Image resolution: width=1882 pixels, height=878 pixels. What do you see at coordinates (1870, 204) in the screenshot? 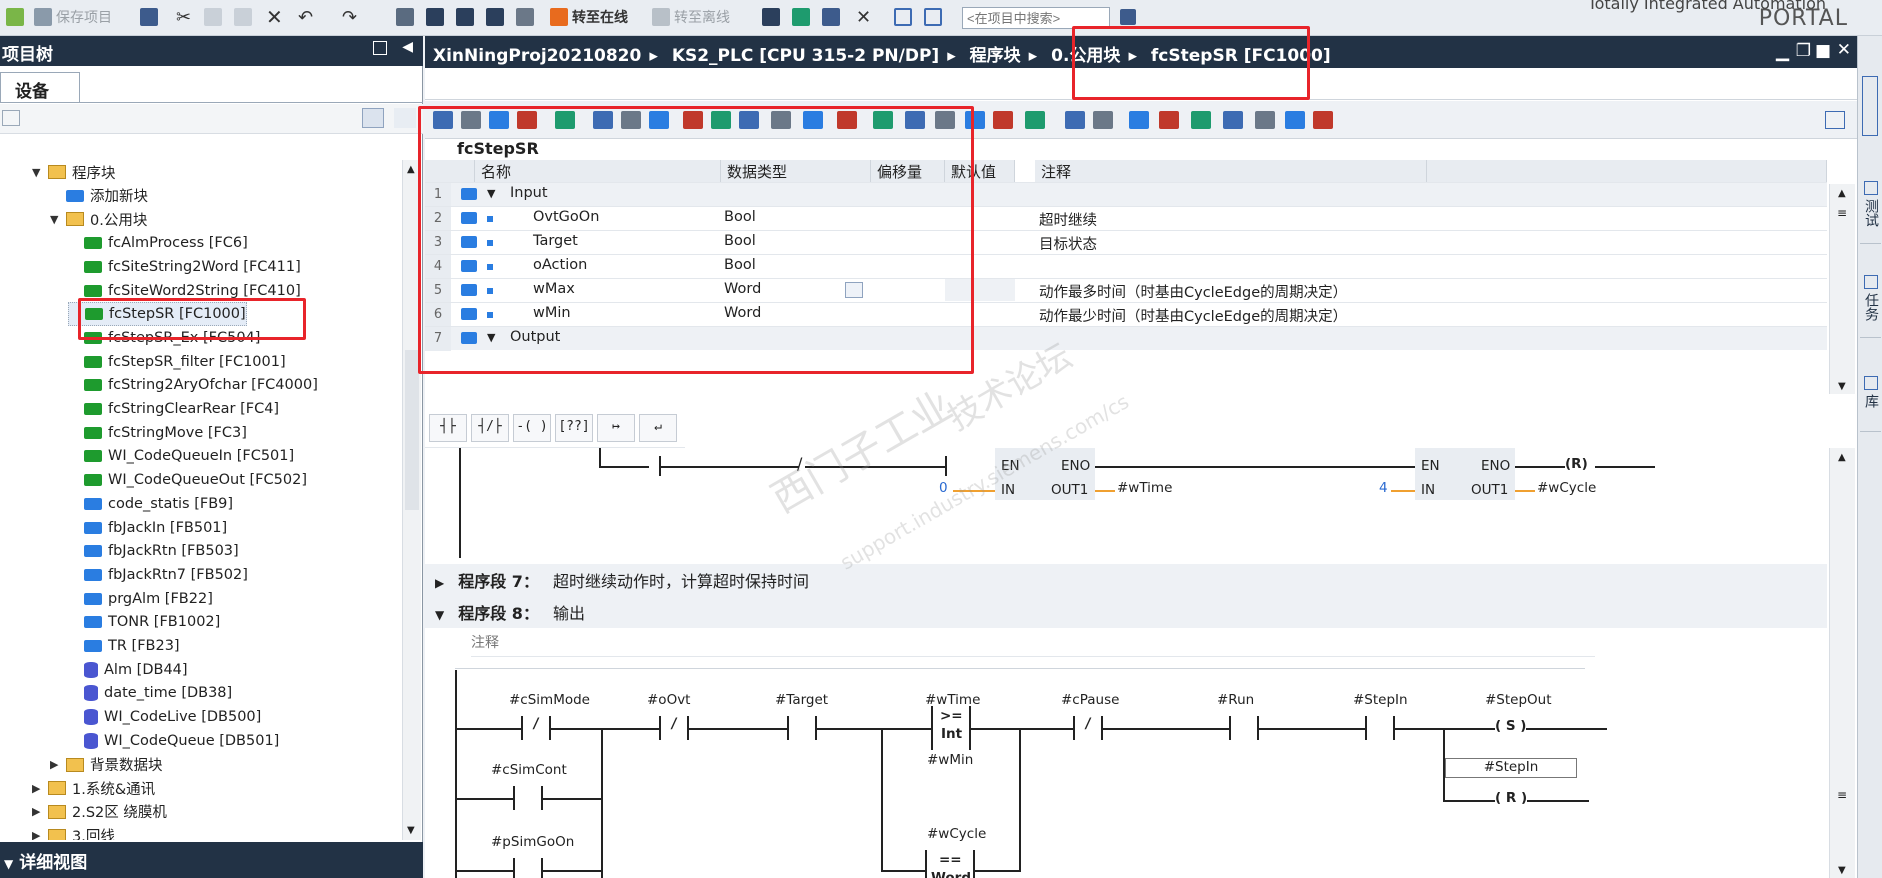
I see `side-tab-0: 测试` at bounding box center [1870, 204].